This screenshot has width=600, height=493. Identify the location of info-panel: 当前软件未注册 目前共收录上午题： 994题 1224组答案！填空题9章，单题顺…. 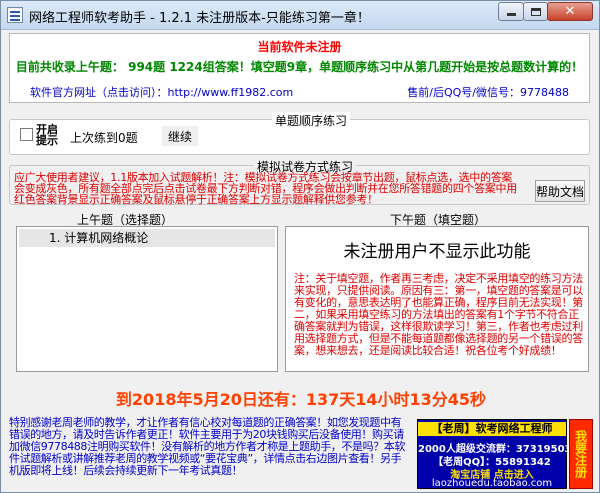
(299, 68).